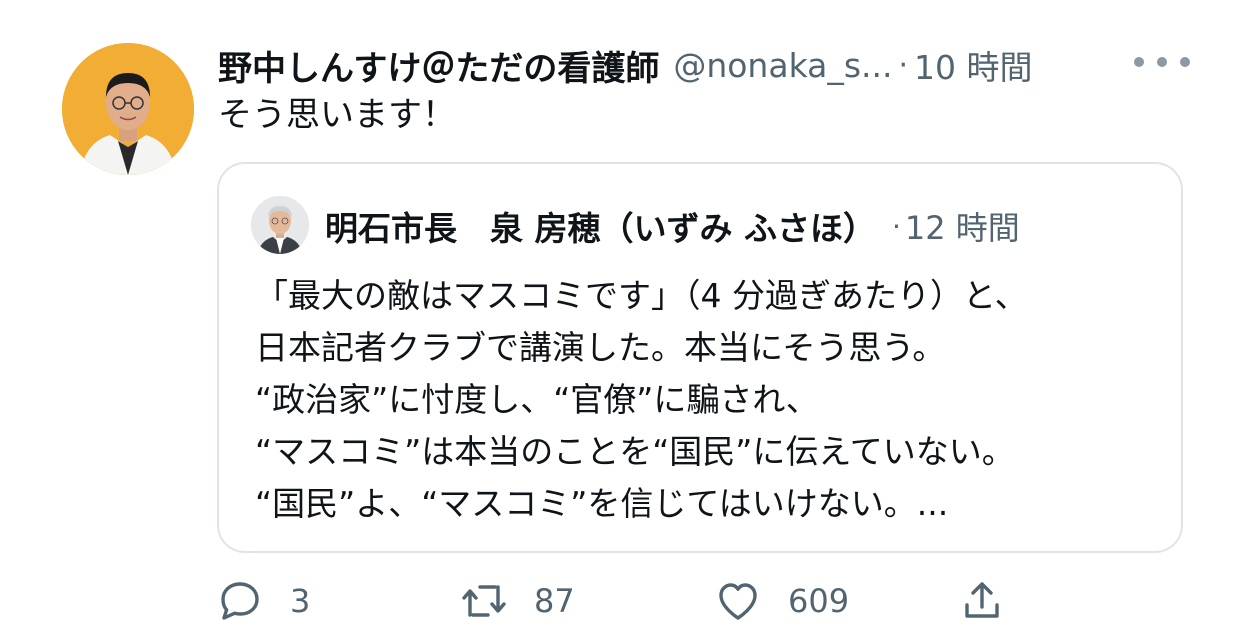 This screenshot has height=643, width=1242. What do you see at coordinates (517, 601) in the screenshot?
I see `retweet-button: 87` at bounding box center [517, 601].